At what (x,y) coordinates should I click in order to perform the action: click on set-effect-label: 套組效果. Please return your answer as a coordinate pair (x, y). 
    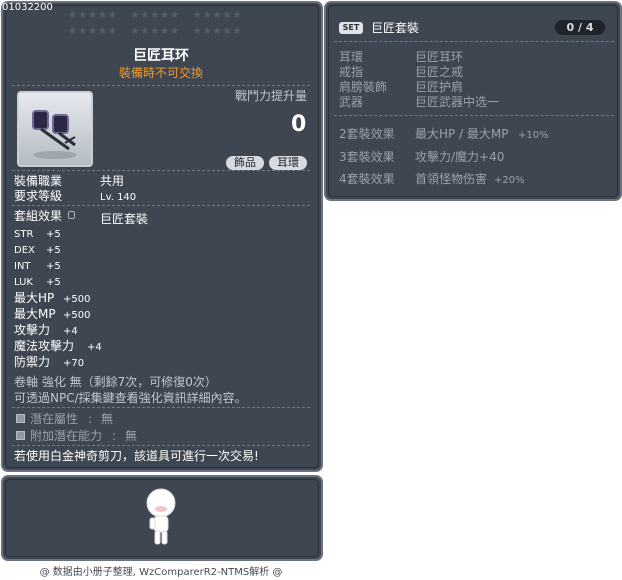
    Looking at the image, I should click on (38, 216).